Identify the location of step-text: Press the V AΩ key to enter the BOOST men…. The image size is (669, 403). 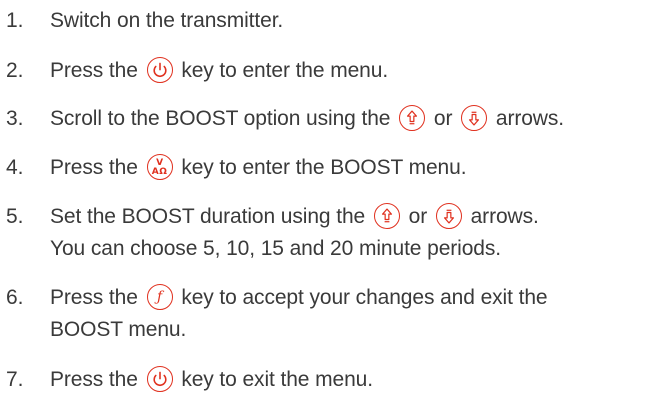
(258, 167).